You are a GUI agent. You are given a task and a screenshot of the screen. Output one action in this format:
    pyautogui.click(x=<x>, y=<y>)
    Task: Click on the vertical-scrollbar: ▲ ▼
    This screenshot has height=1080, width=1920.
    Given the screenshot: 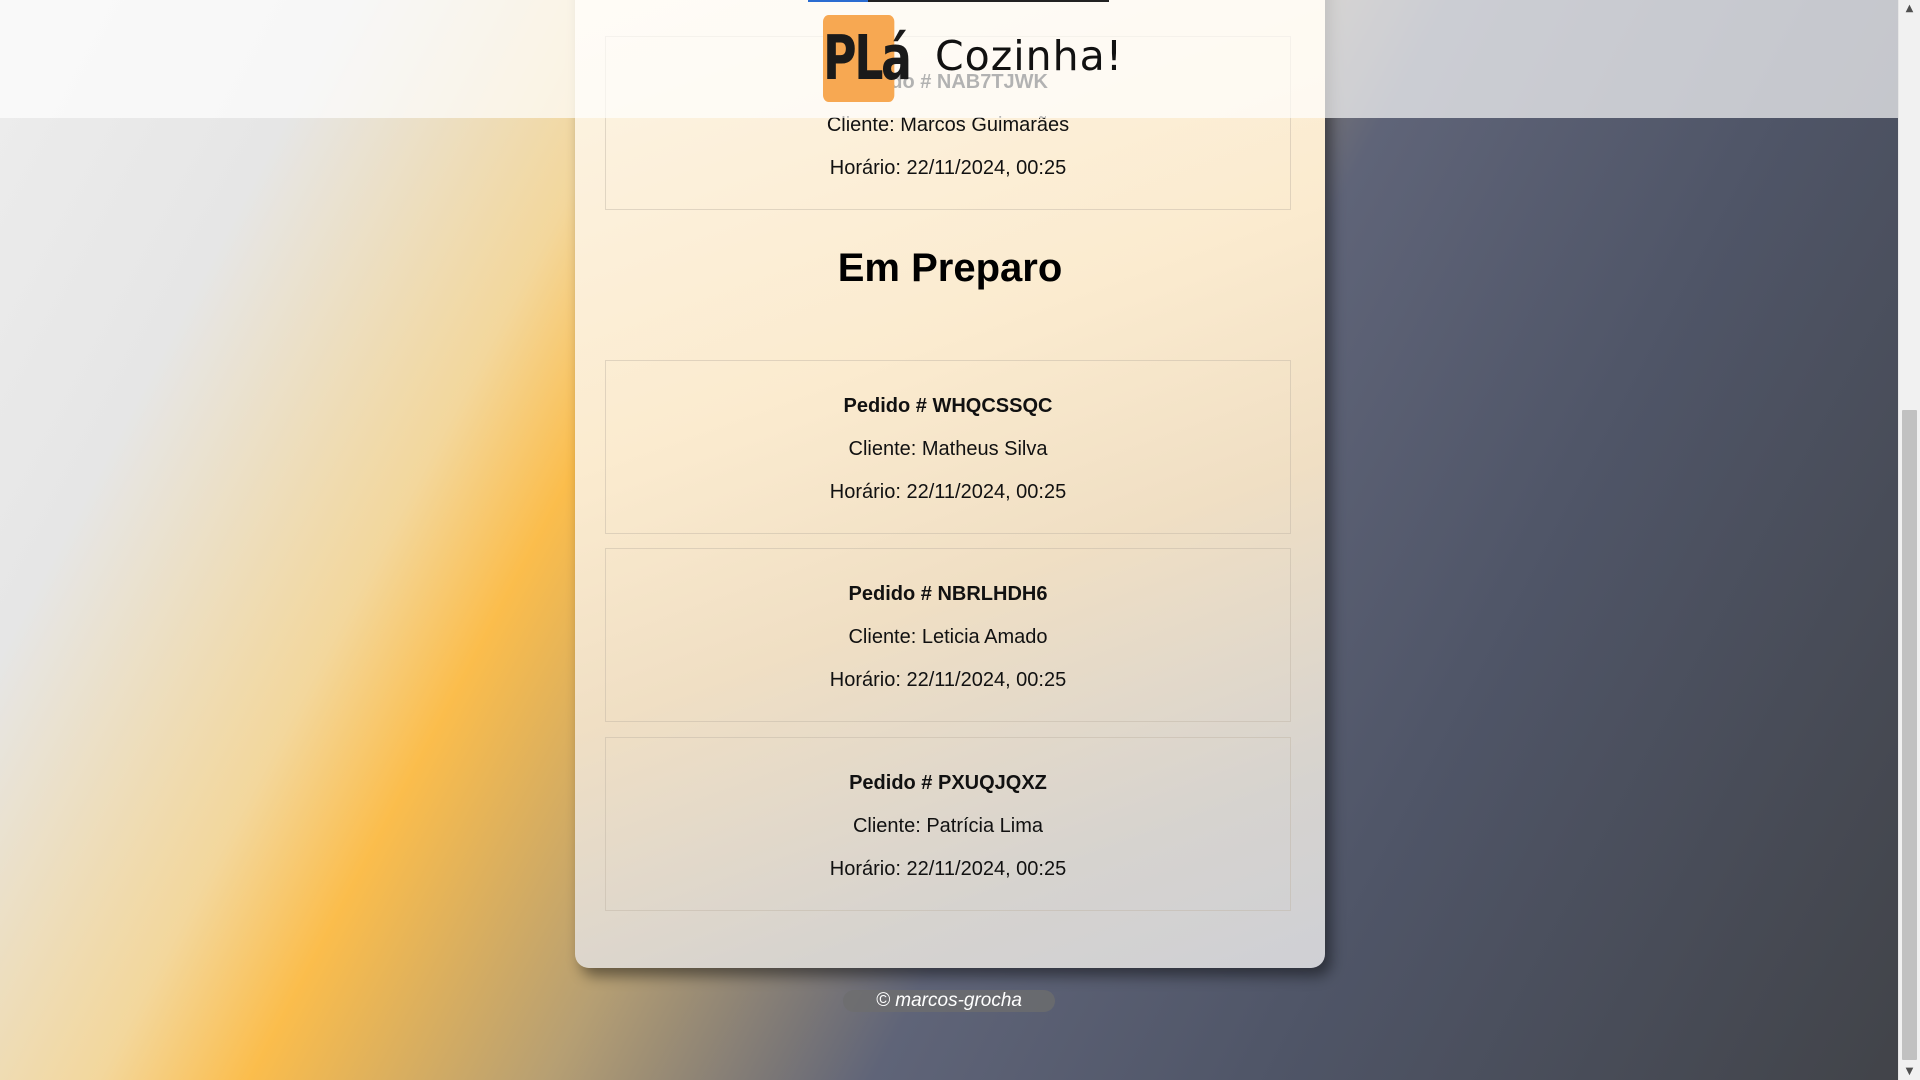 What is the action you would take?
    pyautogui.click(x=1909, y=540)
    